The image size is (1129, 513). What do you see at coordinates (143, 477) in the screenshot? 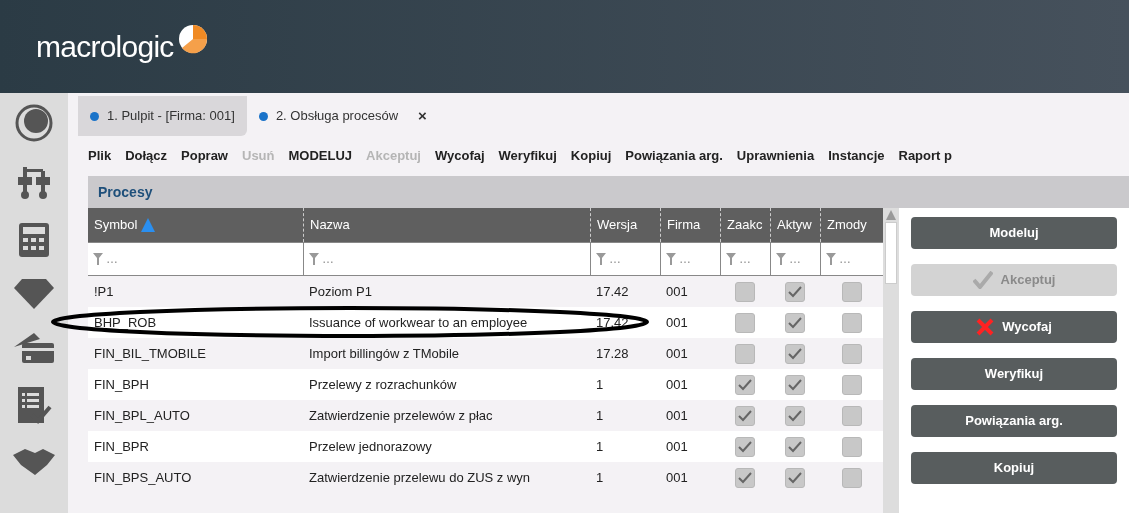
I see `table-cell: FIN_BPS_AUTO` at bounding box center [143, 477].